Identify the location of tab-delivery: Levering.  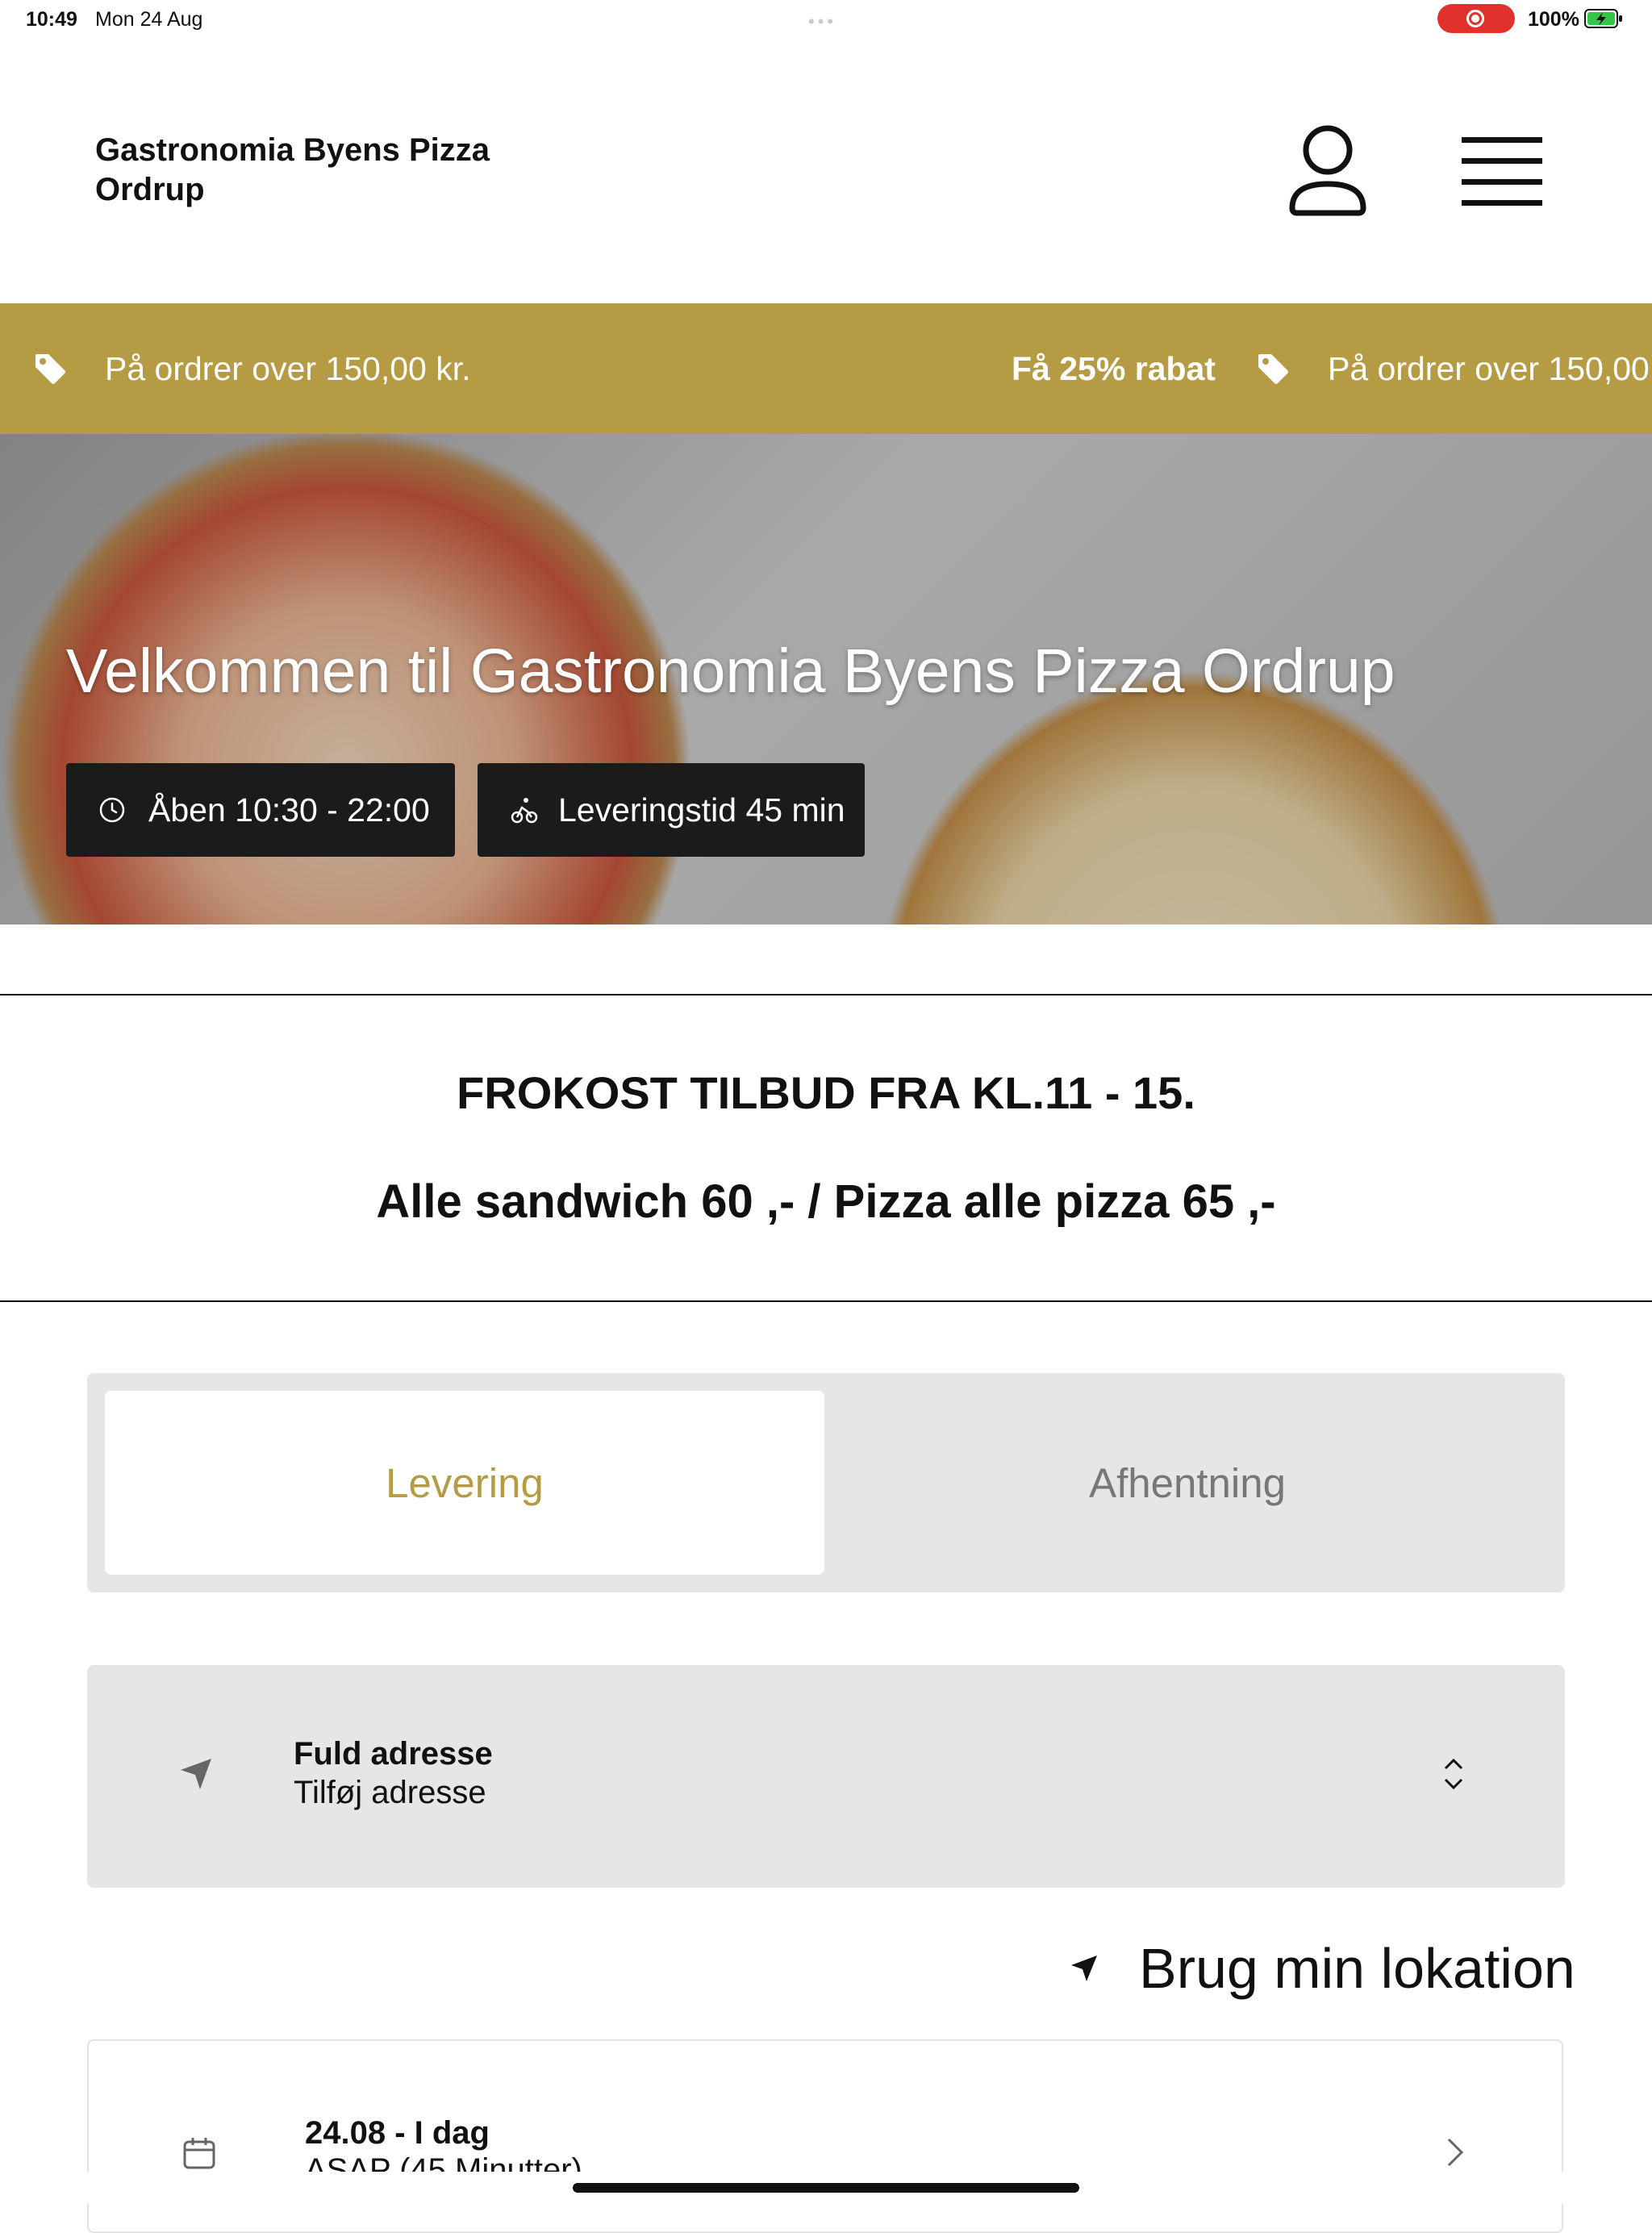
(465, 1483).